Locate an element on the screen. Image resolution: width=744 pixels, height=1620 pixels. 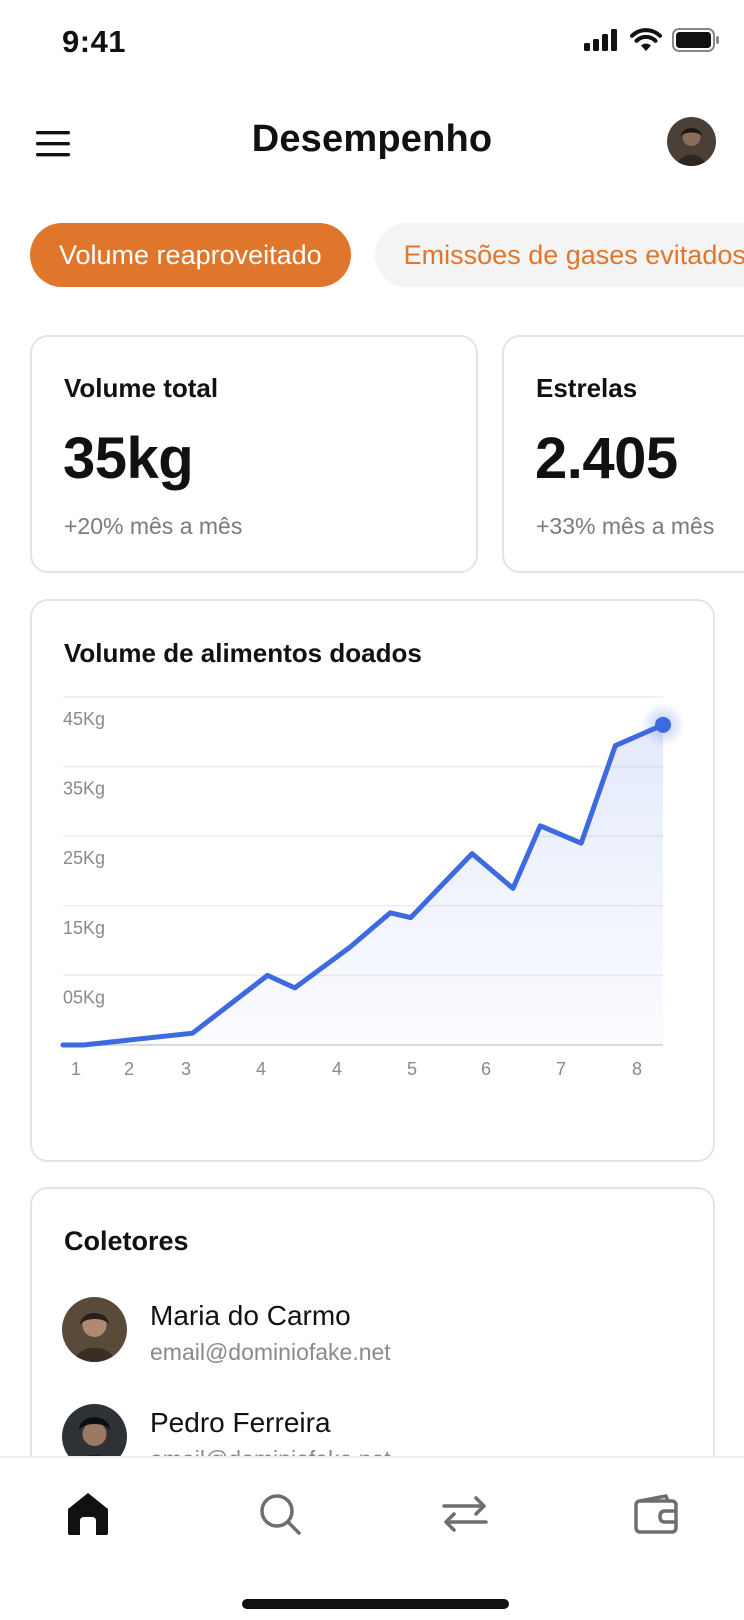
x-tick-label: 5 is located at coordinates (412, 1069).